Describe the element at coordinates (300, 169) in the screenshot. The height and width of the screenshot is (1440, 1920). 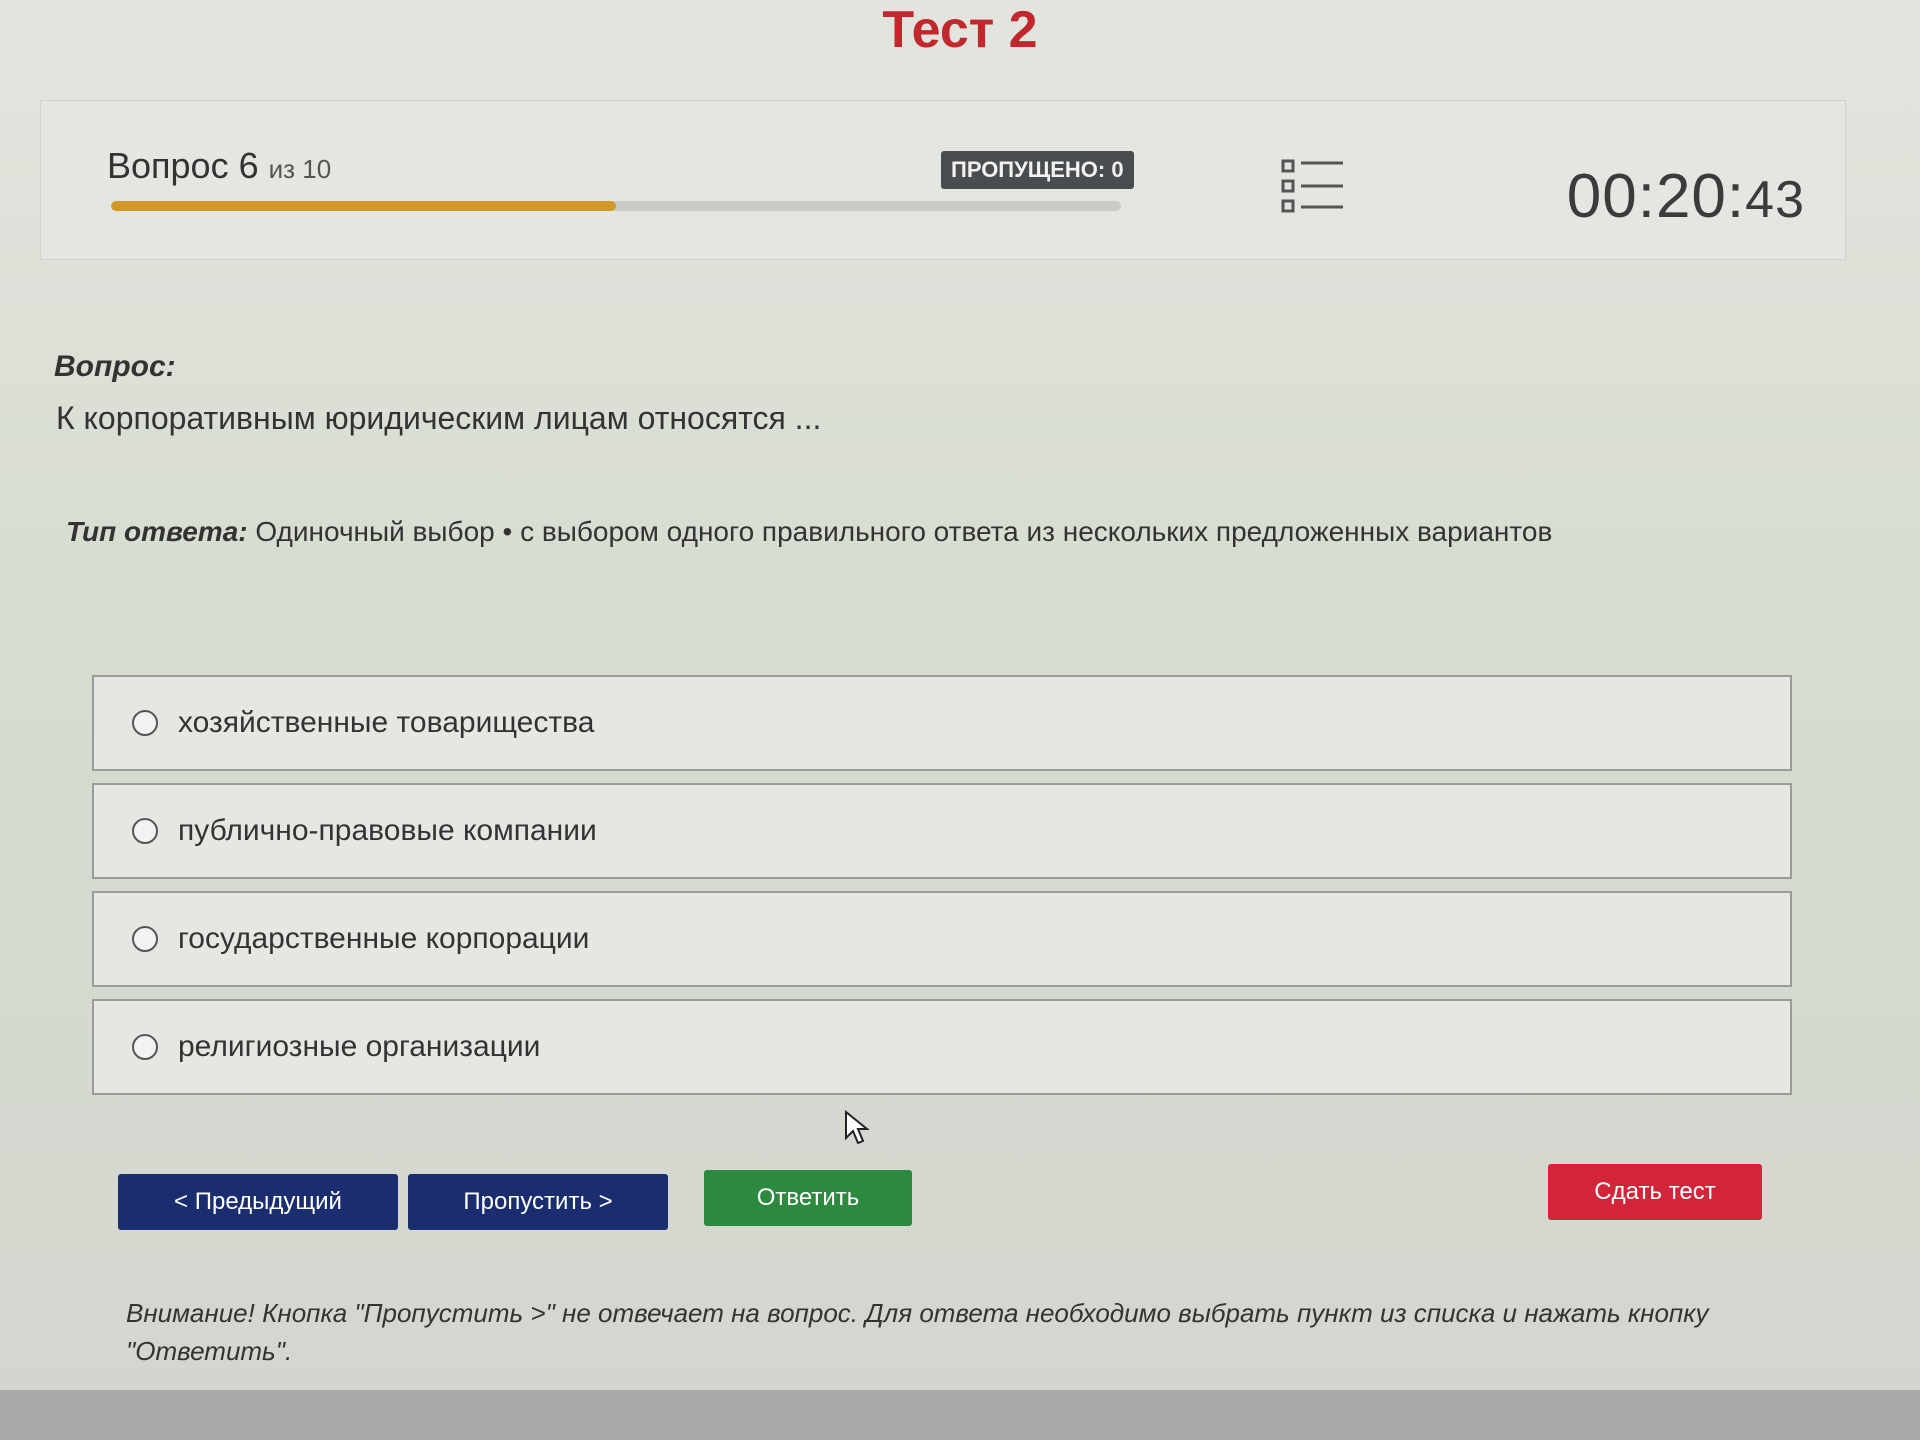
I see `question-total: из 10` at that location.